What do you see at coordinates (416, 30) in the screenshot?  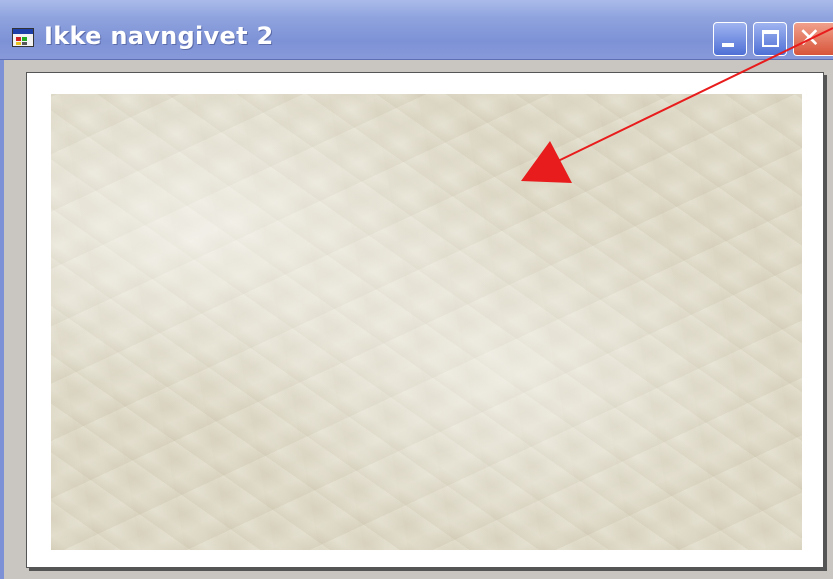 I see `title-bar: Ikke navngivet 2 ✕` at bounding box center [416, 30].